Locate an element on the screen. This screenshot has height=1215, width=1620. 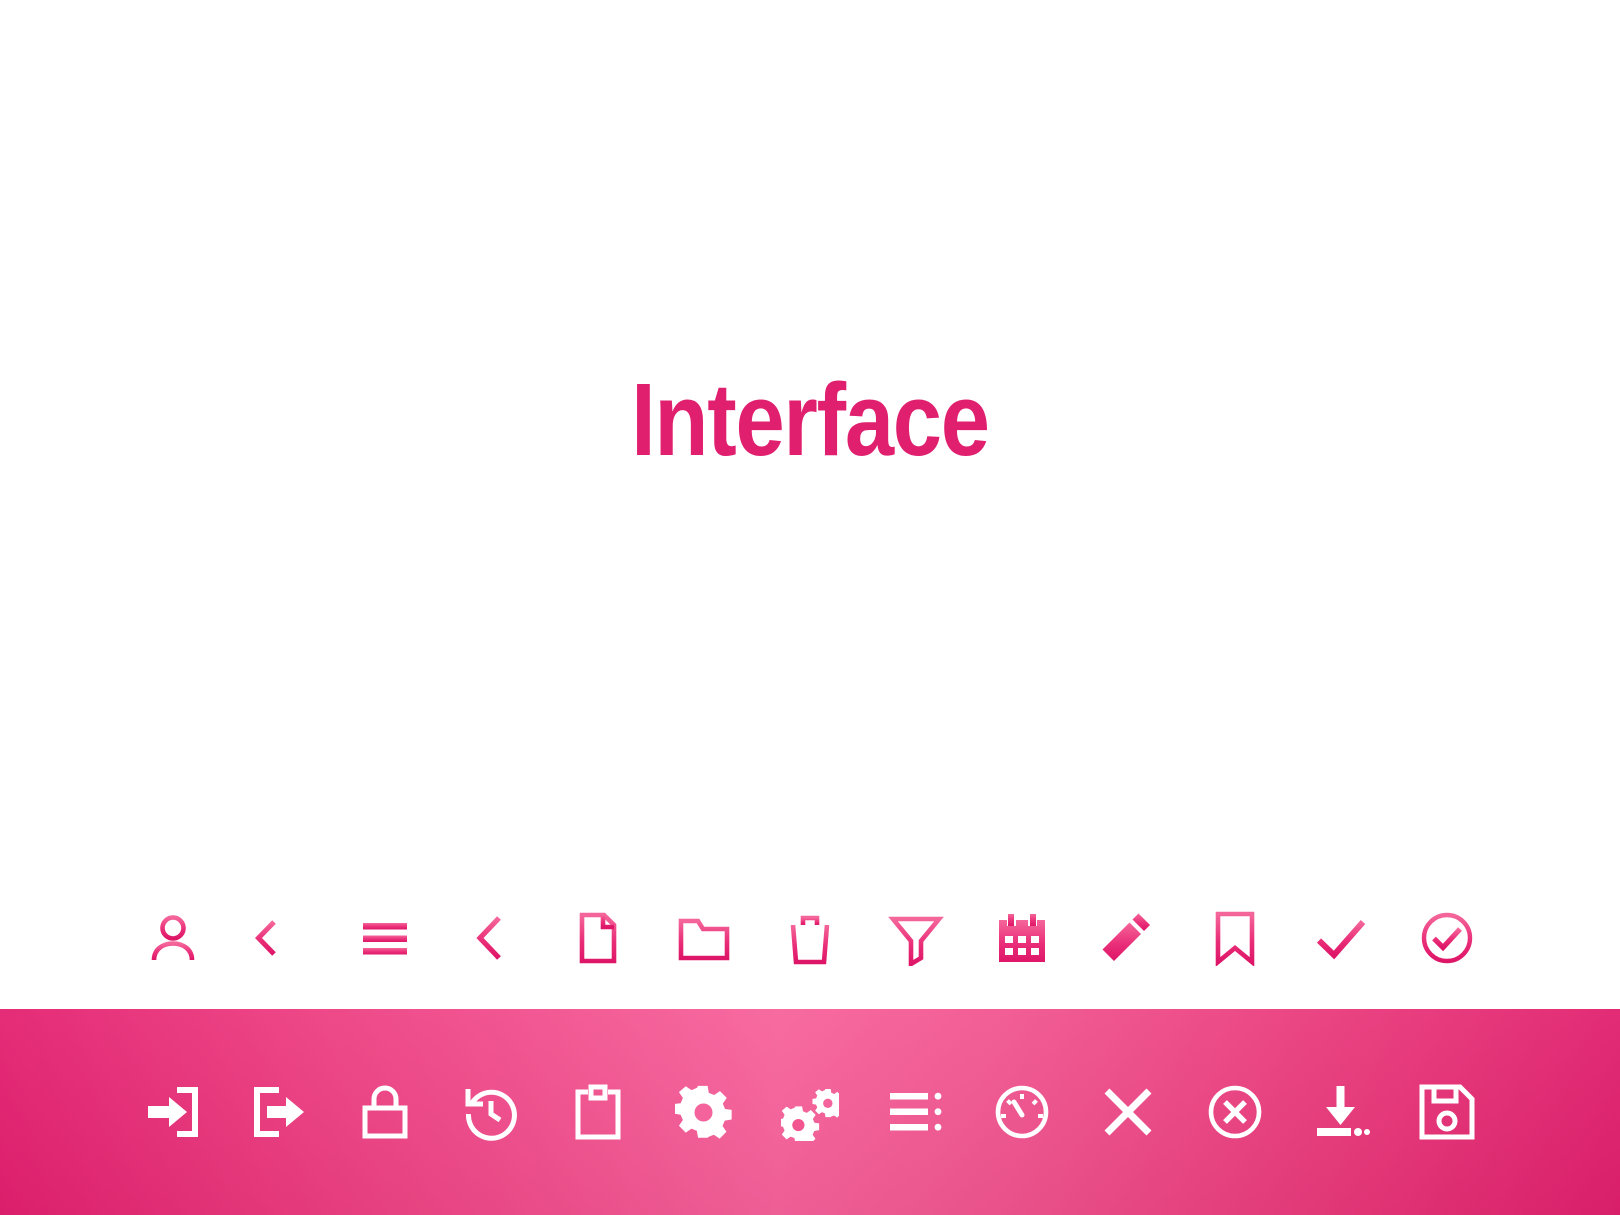
login-icon is located at coordinates (173, 1112).